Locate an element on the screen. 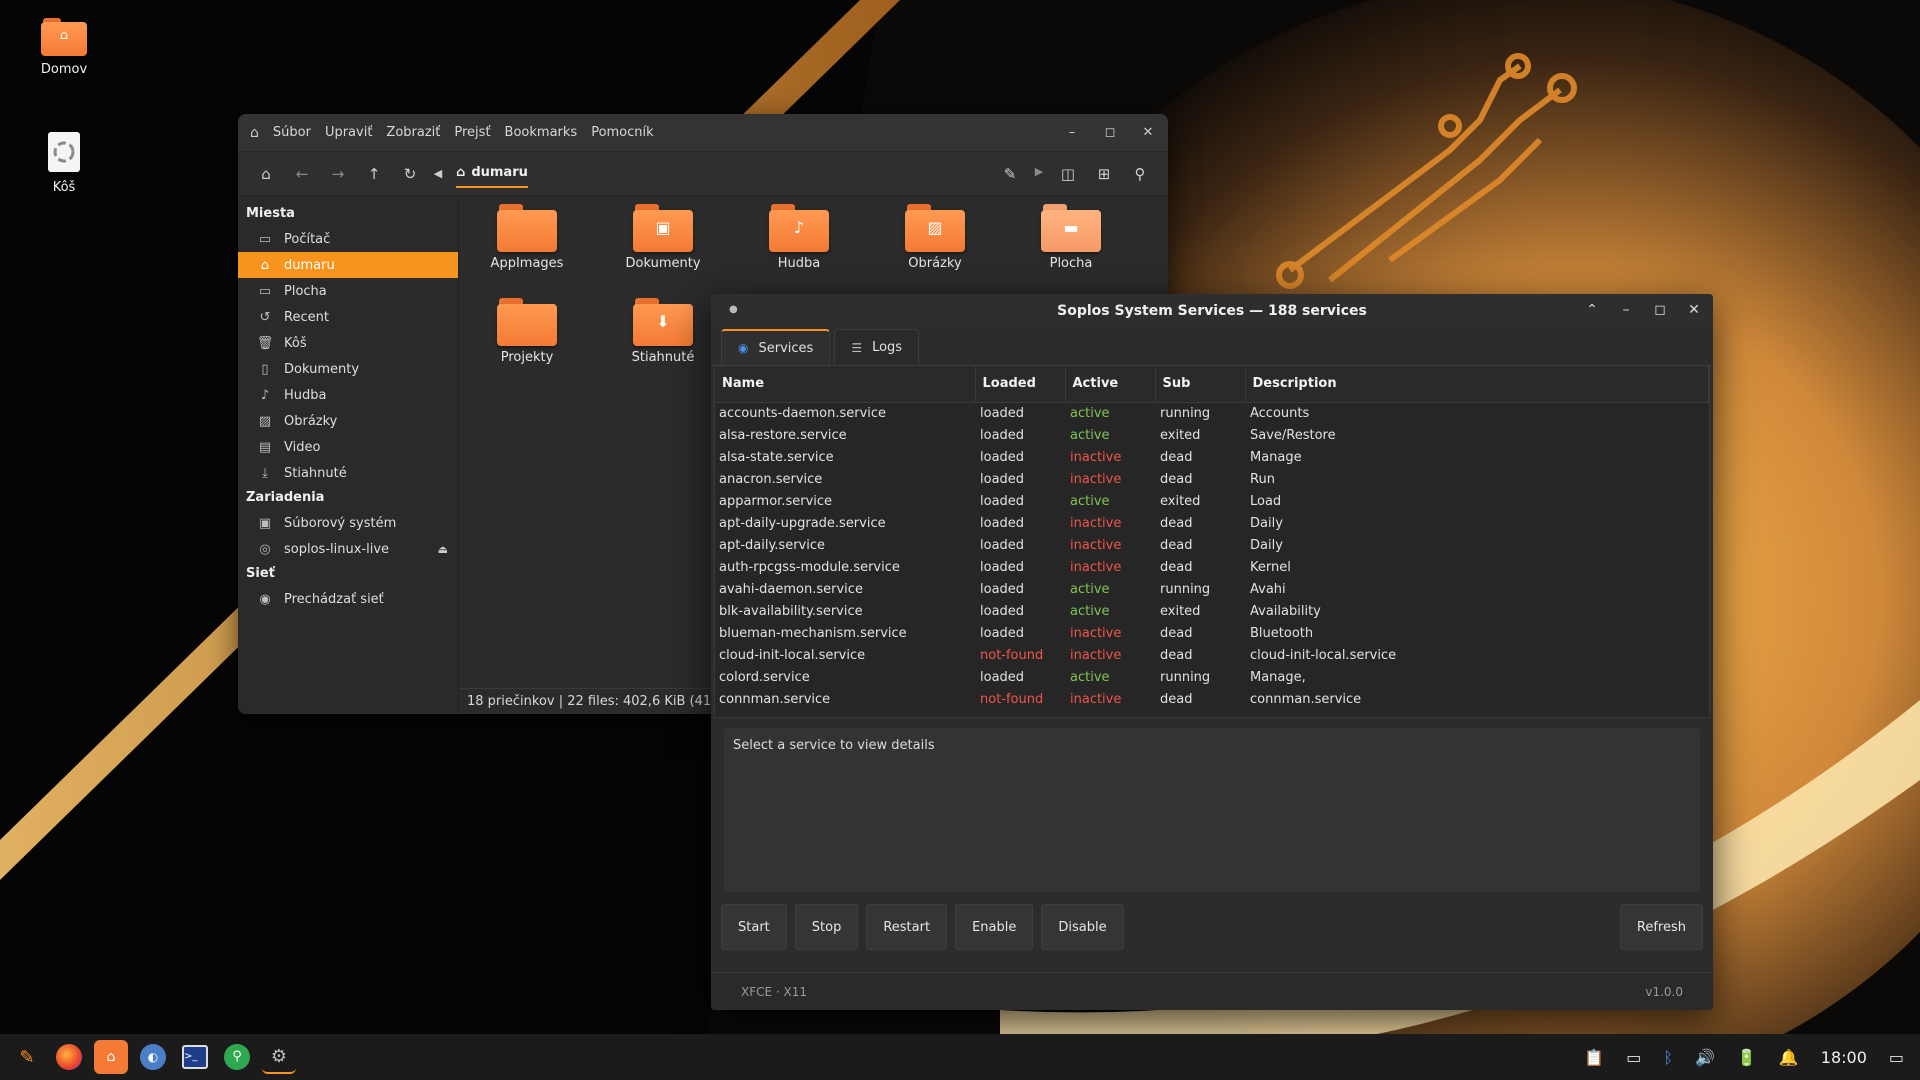  active-cell: active is located at coordinates (1090, 589).